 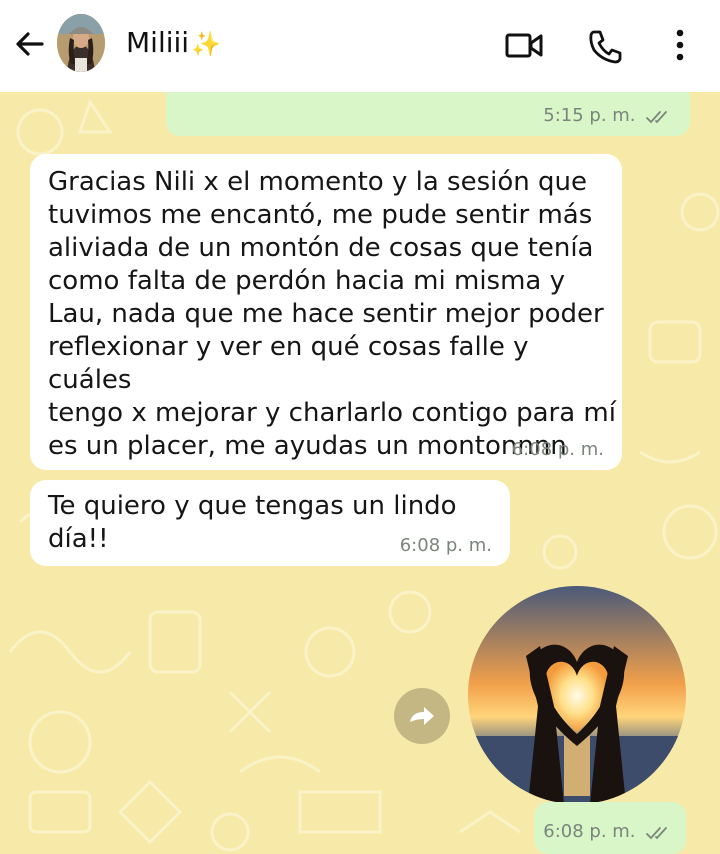 What do you see at coordinates (422, 716) in the screenshot?
I see `forward-icon` at bounding box center [422, 716].